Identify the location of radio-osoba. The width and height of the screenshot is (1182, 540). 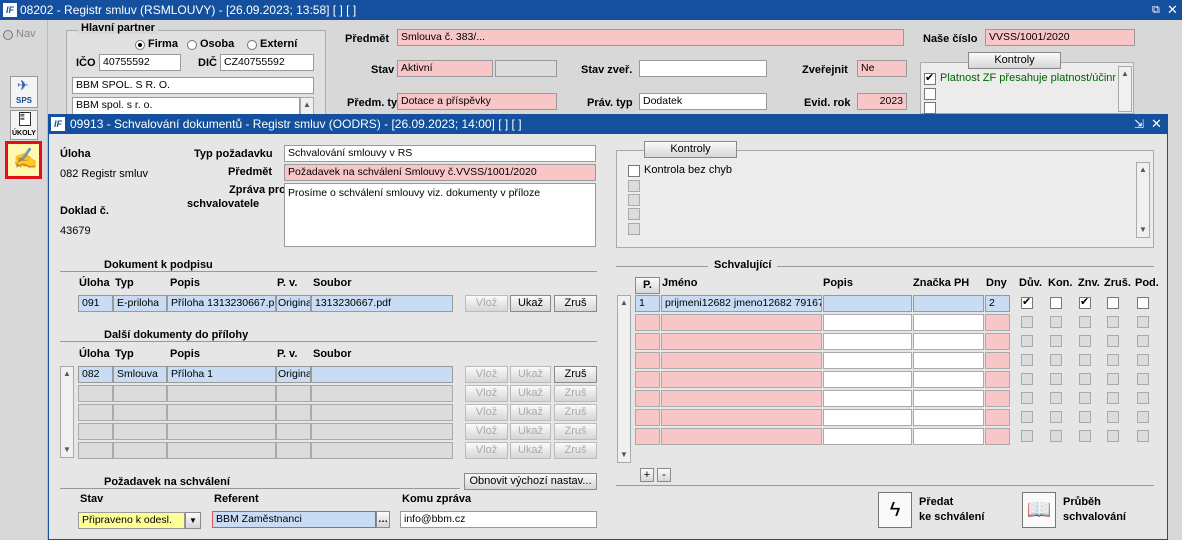
(192, 45).